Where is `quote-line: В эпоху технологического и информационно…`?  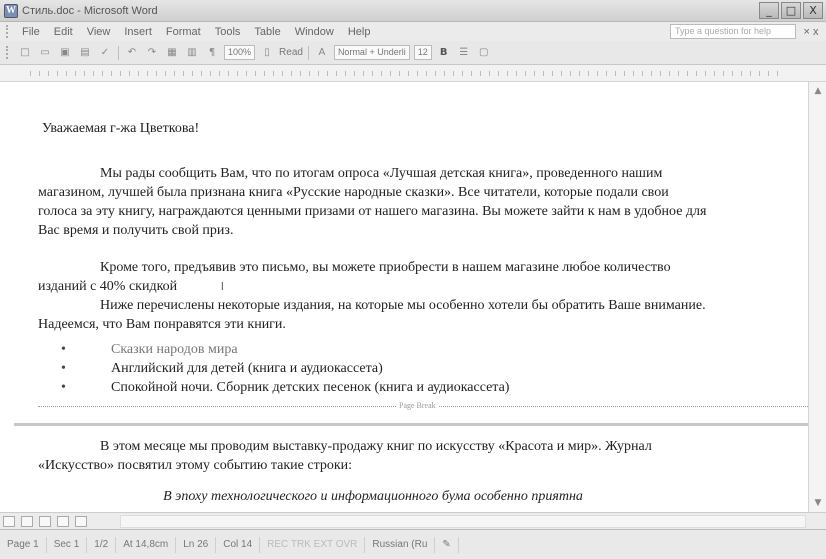 quote-line: В эпоху технологического и информационно… is located at coordinates (373, 496).